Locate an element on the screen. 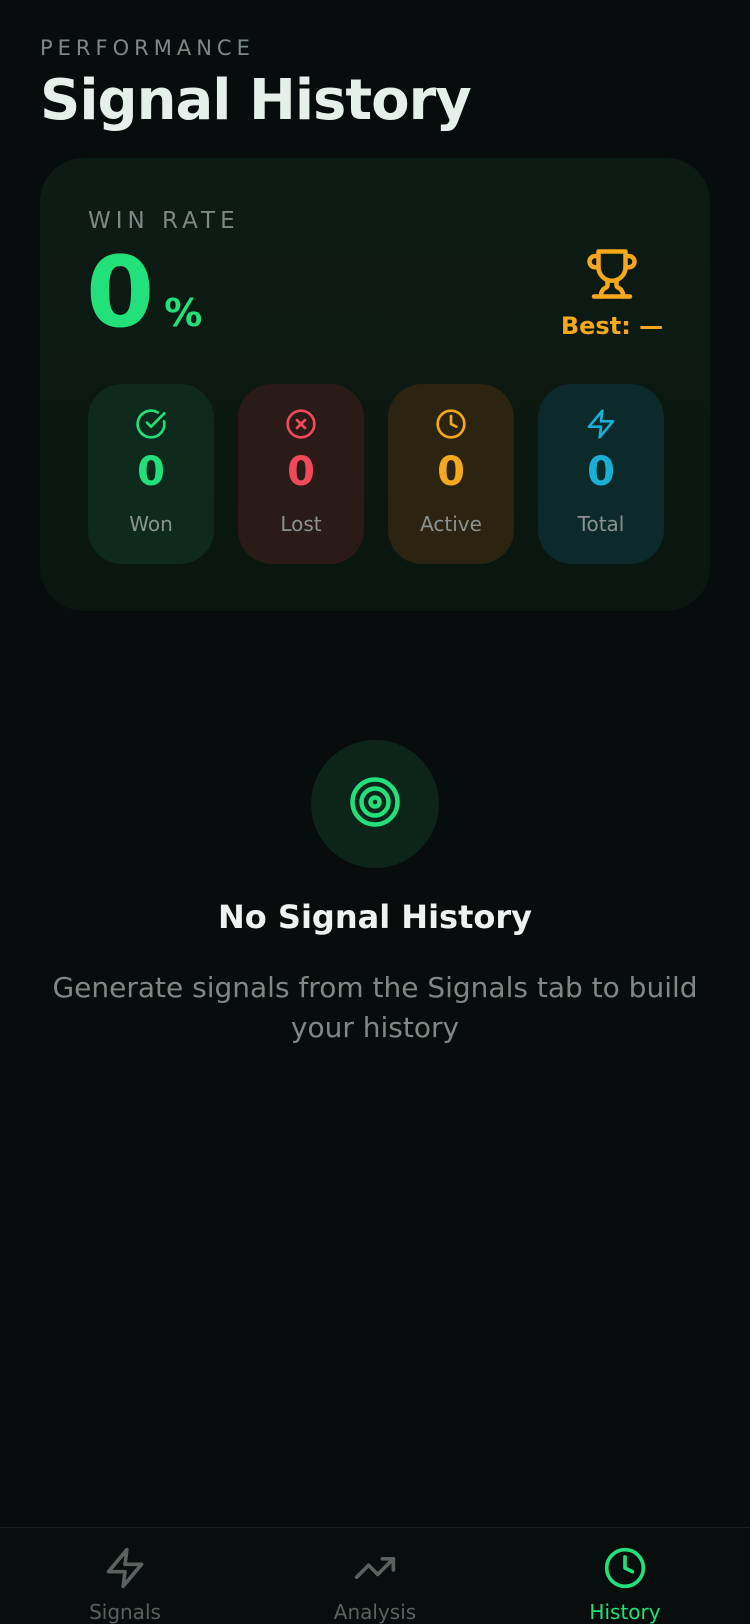  stat-won-label: Won is located at coordinates (151, 524).